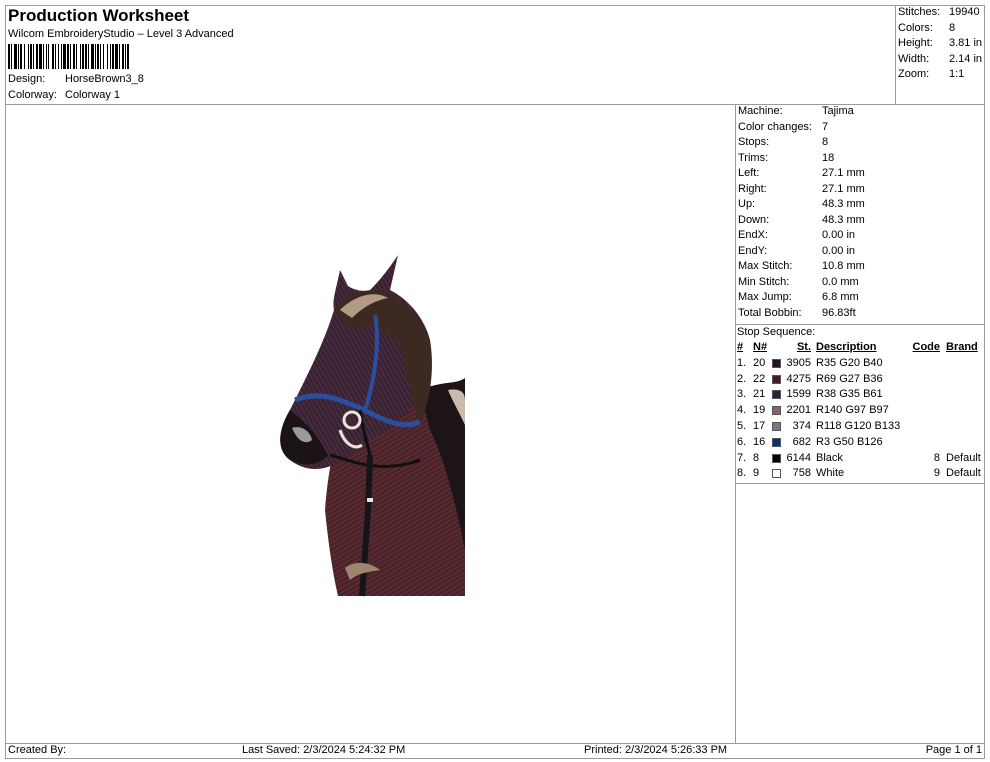 The height and width of the screenshot is (762, 990). Describe the element at coordinates (838, 111) in the screenshot. I see `machine-info-value: Tajima` at that location.